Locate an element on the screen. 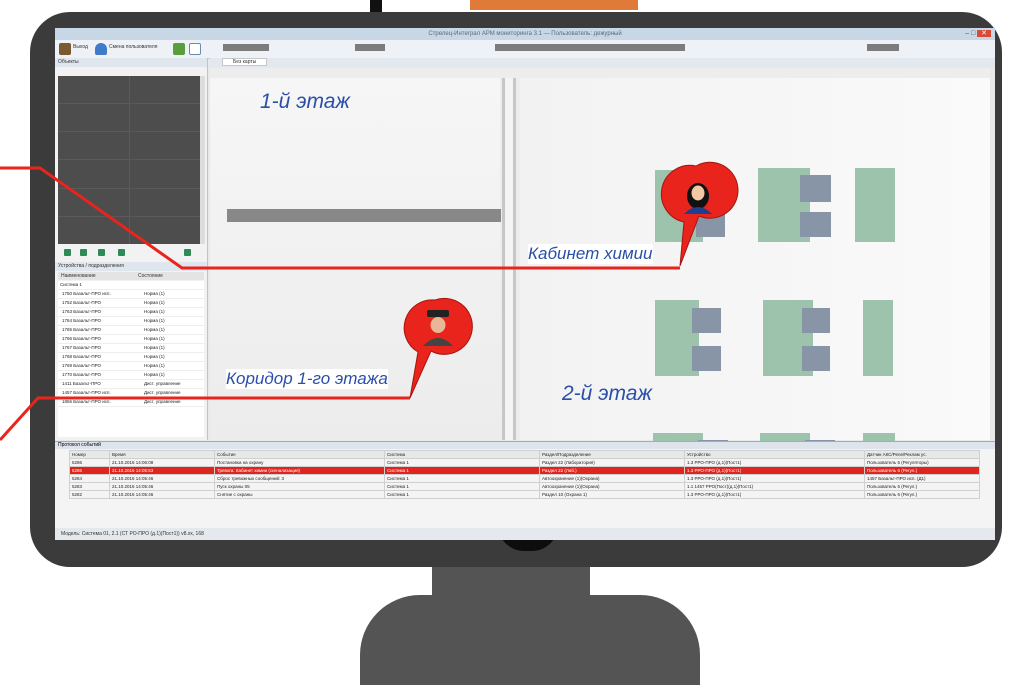 The image size is (1024, 685). device-row: 1411 Базальт-ПРО Дист. управление is located at coordinates (131, 384).